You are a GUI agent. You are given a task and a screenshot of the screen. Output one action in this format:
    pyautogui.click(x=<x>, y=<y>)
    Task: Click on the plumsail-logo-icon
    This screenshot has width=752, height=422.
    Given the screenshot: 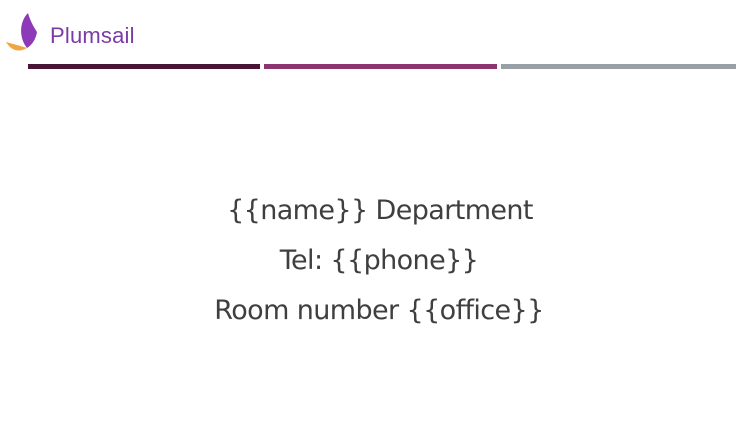 What is the action you would take?
    pyautogui.click(x=21, y=32)
    